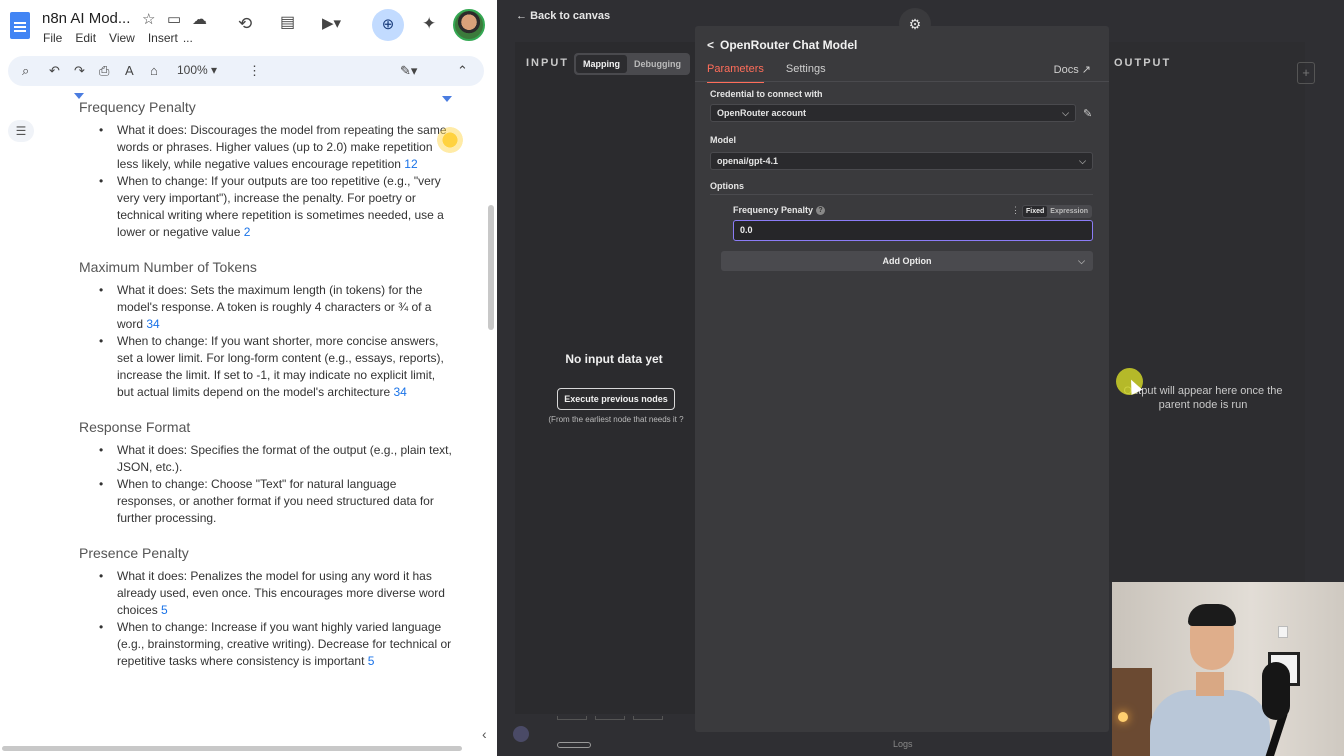 This screenshot has height=756, width=1344. Describe the element at coordinates (563, 16) in the screenshot. I see `back-to-canvas-link: ← Back to canvas` at that location.